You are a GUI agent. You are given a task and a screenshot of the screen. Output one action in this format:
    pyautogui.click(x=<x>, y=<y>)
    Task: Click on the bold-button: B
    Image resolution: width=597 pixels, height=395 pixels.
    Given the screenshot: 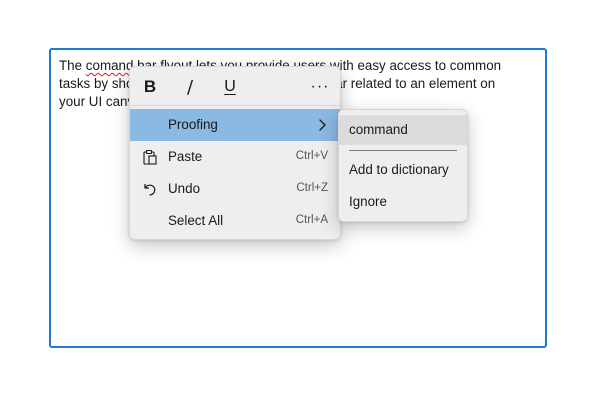 What is the action you would take?
    pyautogui.click(x=150, y=87)
    